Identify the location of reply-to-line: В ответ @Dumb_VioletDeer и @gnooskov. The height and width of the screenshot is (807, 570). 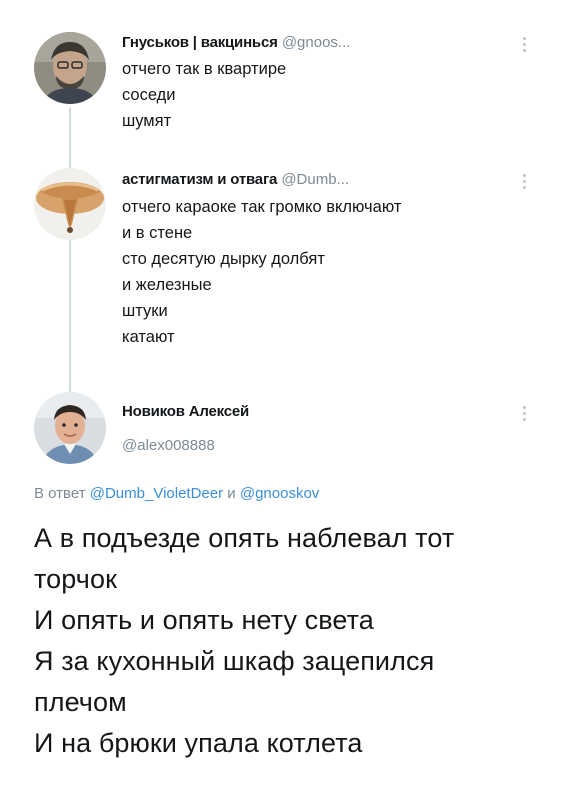
(176, 493).